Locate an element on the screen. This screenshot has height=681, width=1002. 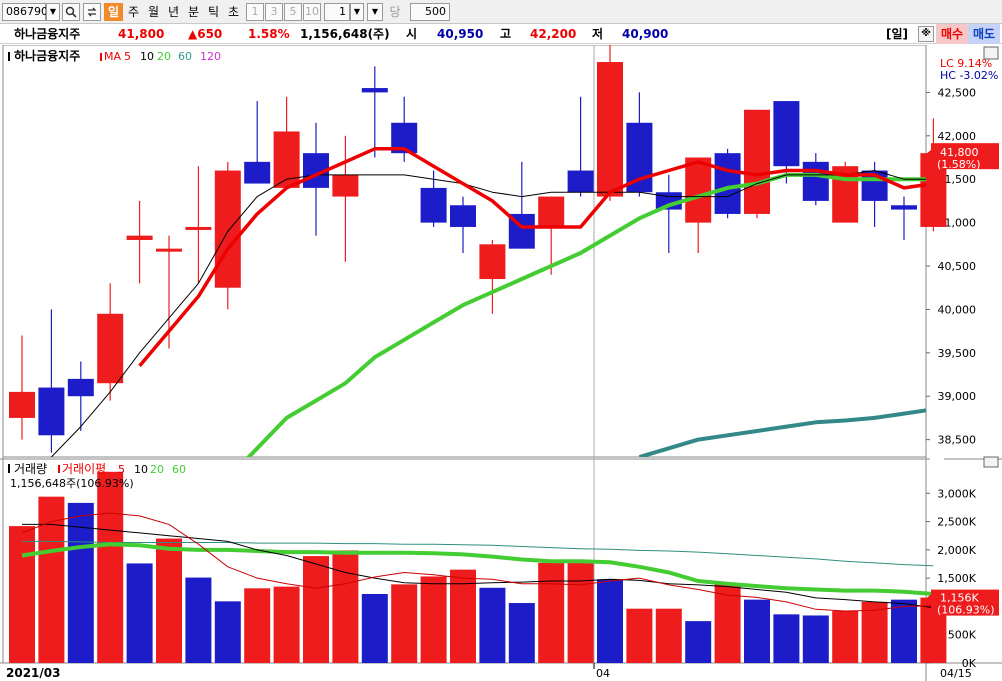
open-price: 40,950 is located at coordinates (460, 34).